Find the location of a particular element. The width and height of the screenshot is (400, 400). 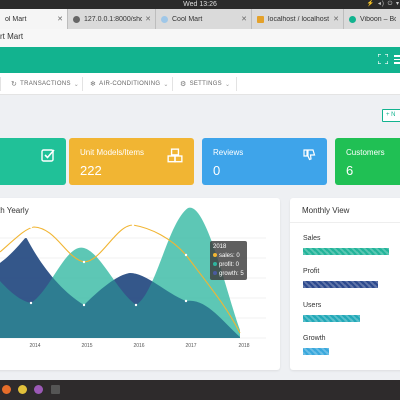

menu-icon is located at coordinates (397, 59).